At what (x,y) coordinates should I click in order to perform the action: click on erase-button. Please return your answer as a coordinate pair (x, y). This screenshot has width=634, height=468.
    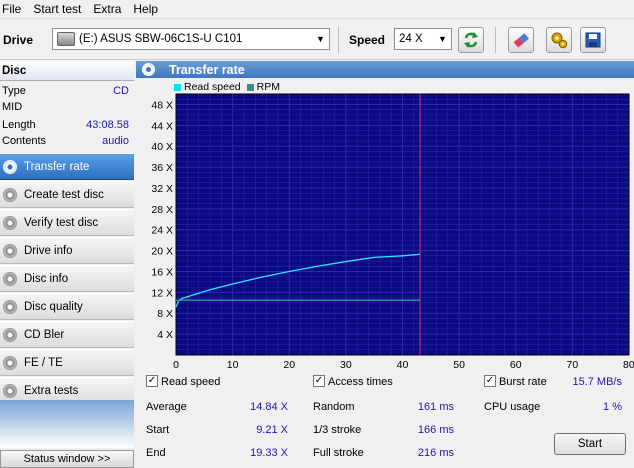
    Looking at the image, I should click on (521, 40).